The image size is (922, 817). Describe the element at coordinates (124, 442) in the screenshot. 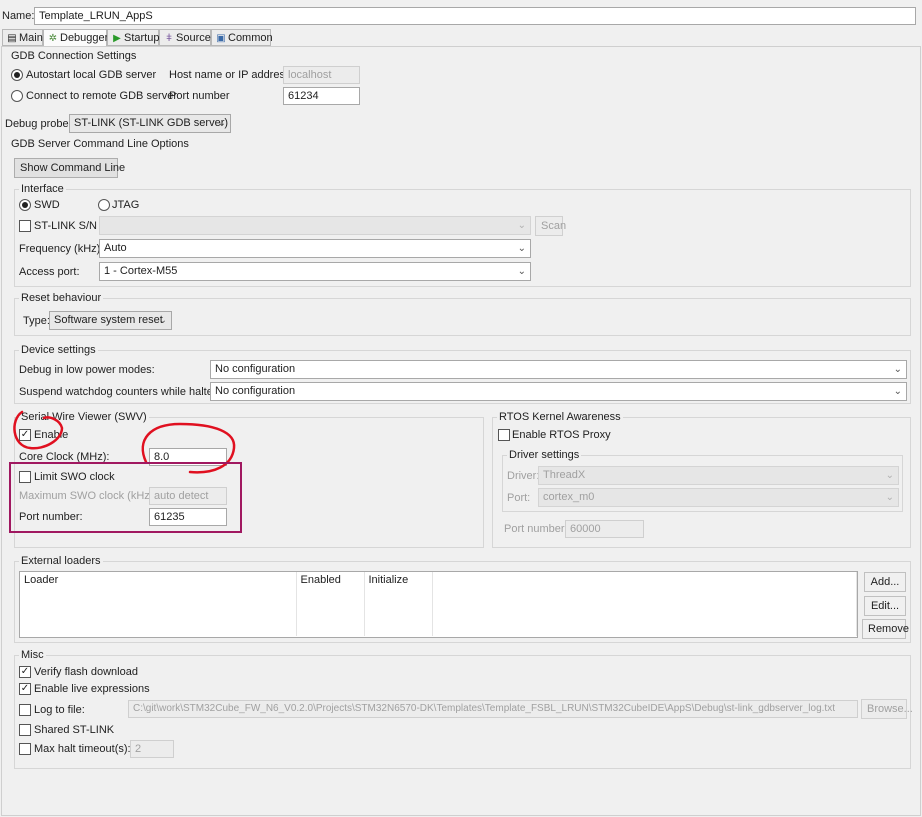

I see `annotation-overlay` at that location.